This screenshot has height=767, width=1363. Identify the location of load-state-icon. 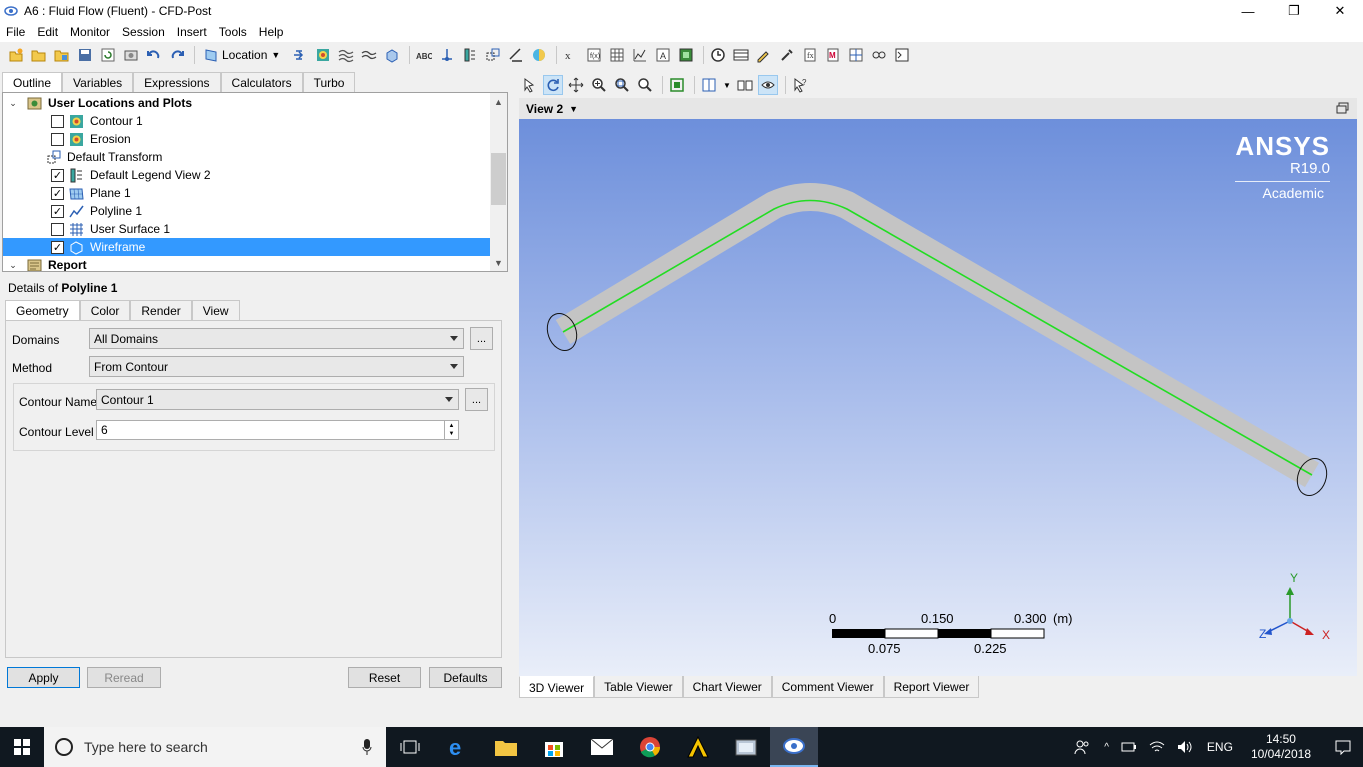
(62, 55).